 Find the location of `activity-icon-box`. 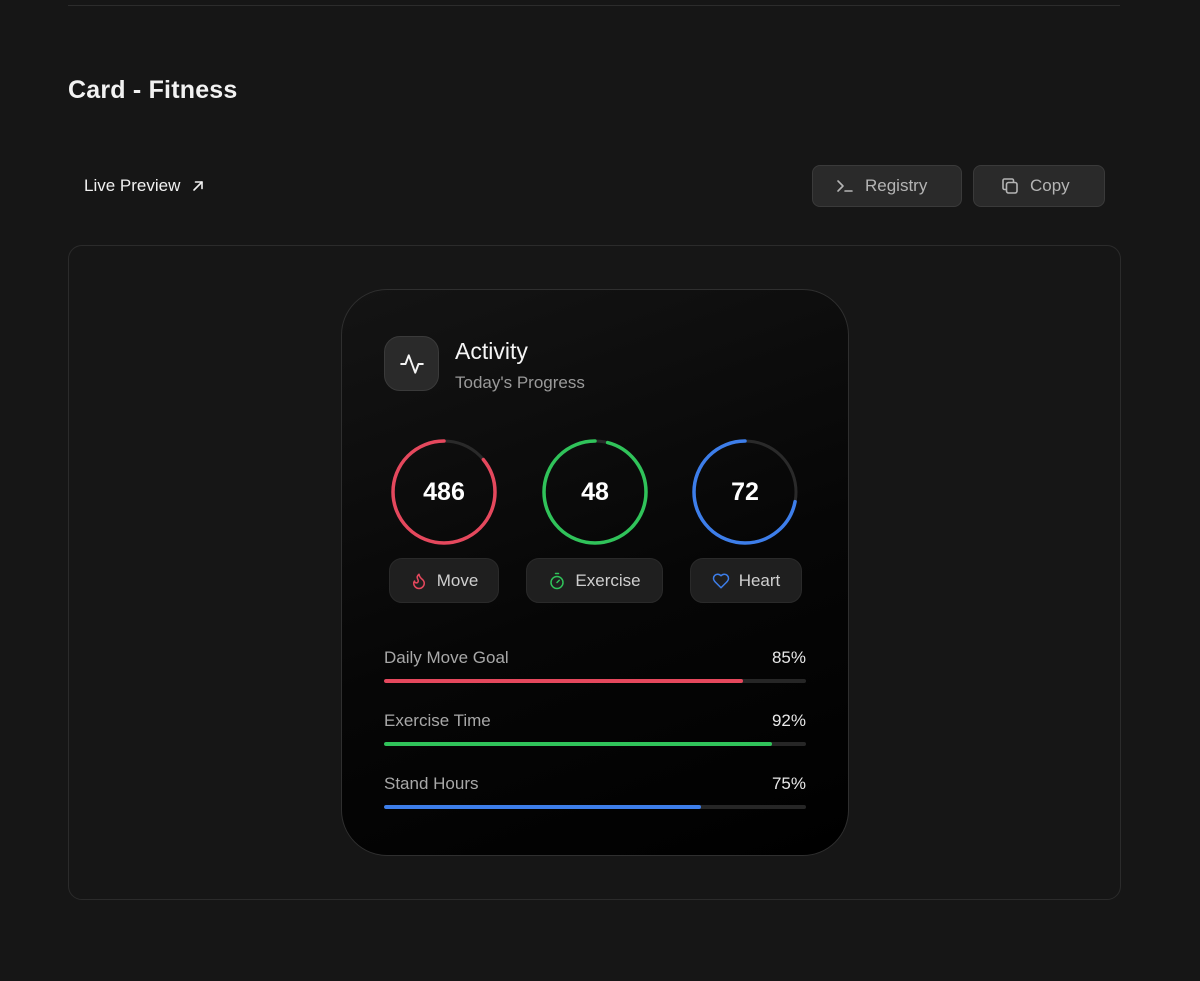

activity-icon-box is located at coordinates (411, 363).